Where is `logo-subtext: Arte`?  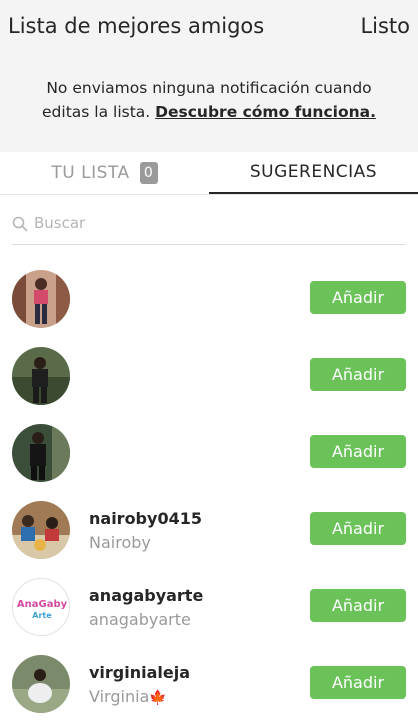 logo-subtext: Arte is located at coordinates (42, 615).